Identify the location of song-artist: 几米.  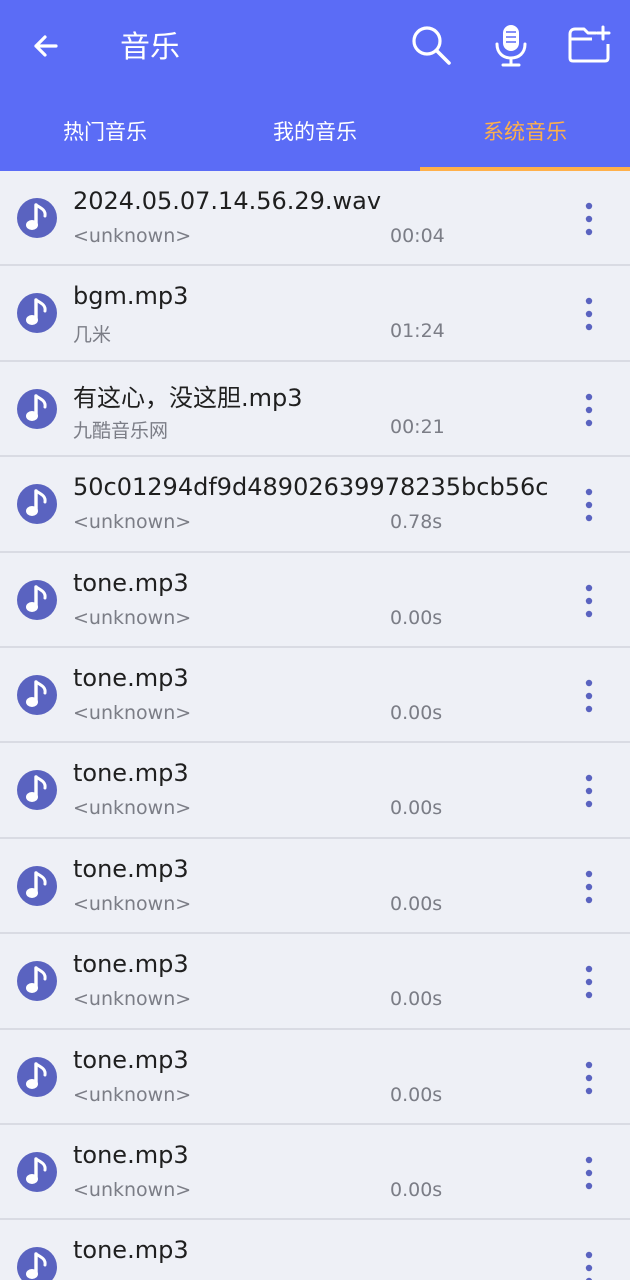
(92, 335).